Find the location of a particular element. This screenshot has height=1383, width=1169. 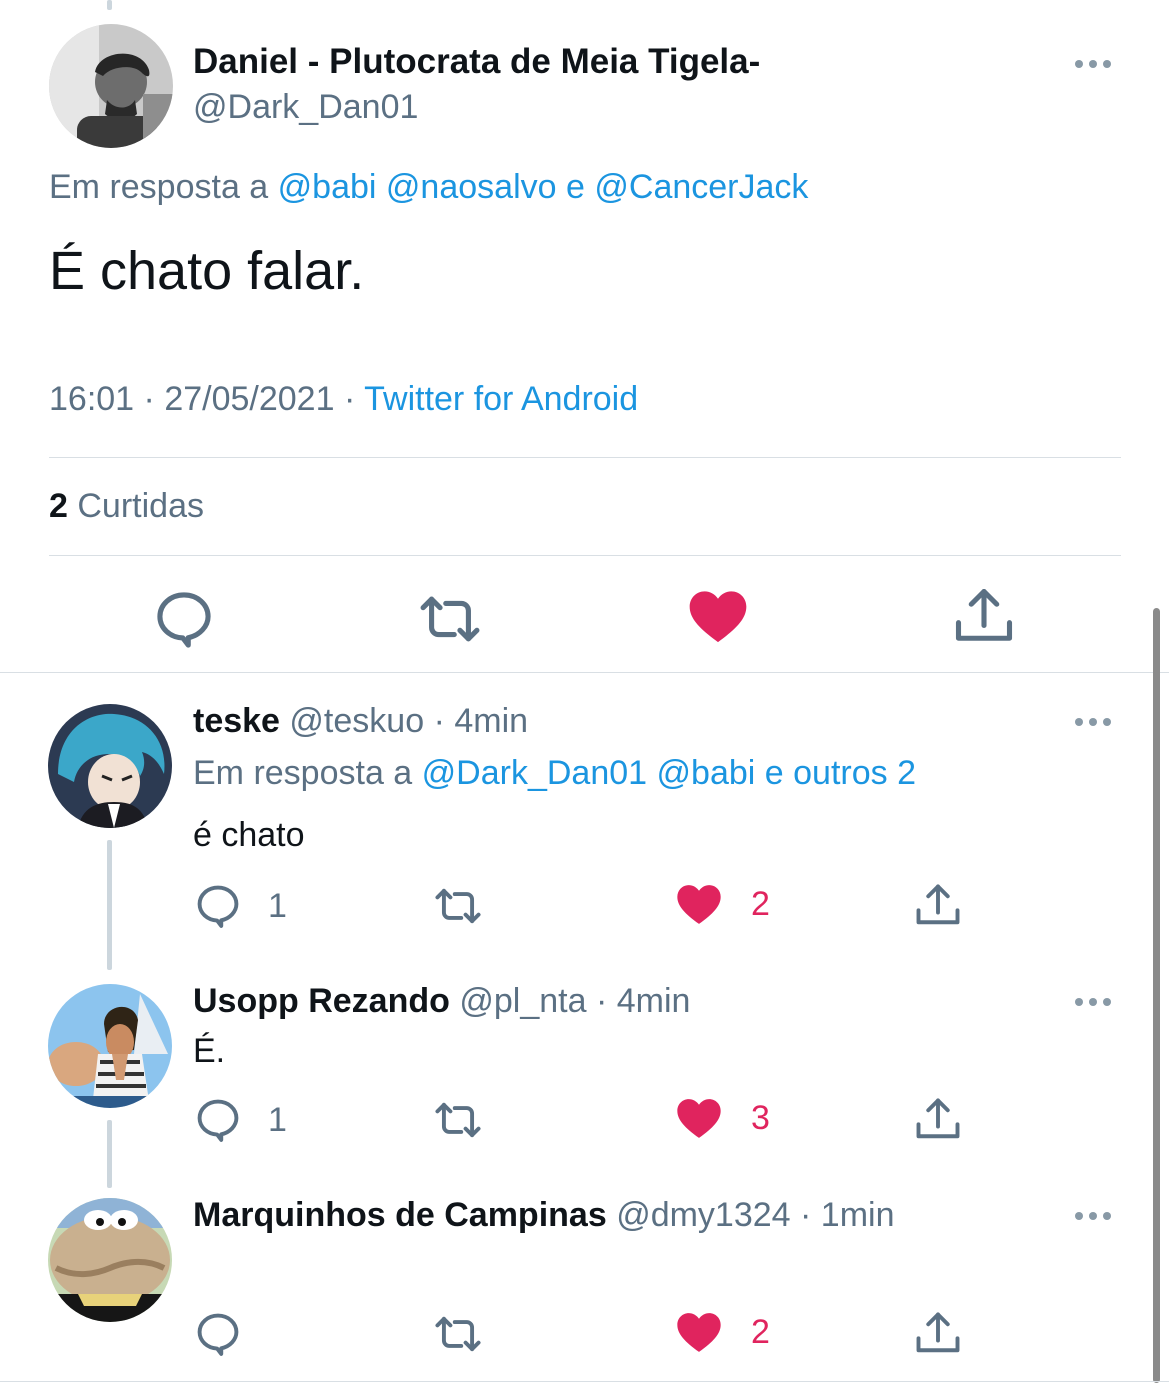

tweet-text: É chato falar. is located at coordinates (207, 271).